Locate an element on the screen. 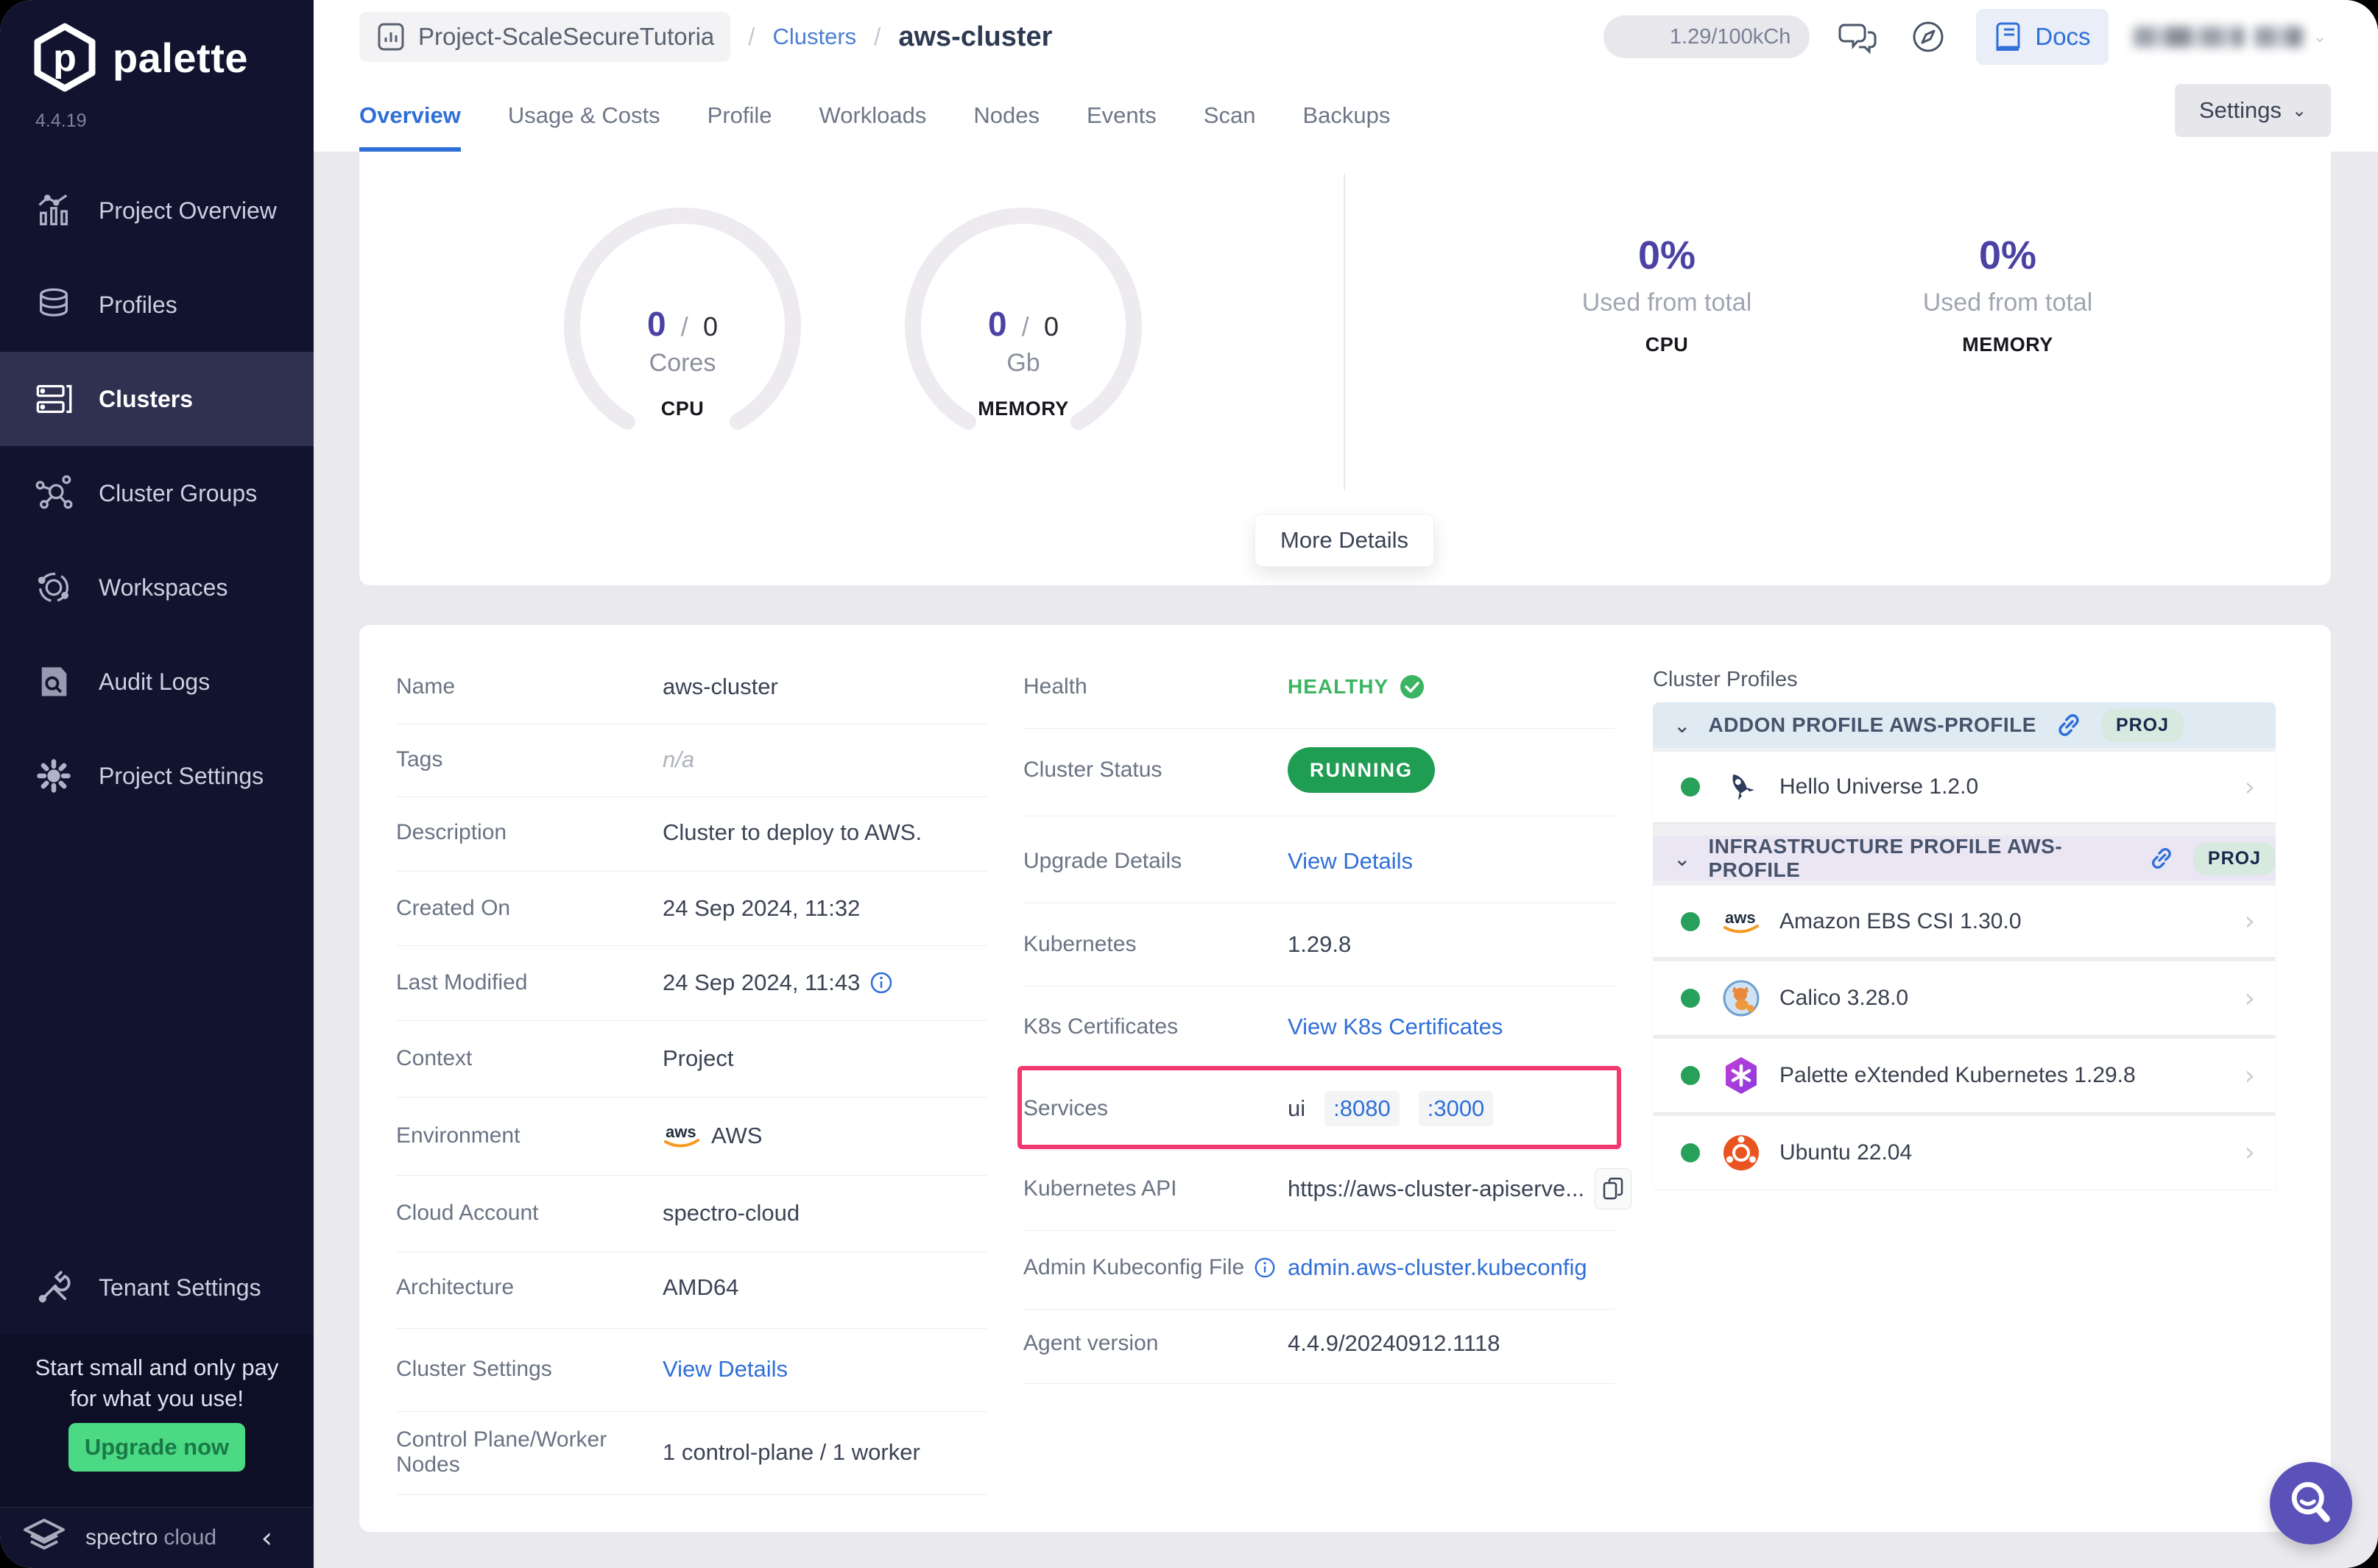 This screenshot has width=2378, height=1568. tab-scan: Scan is located at coordinates (1230, 118).